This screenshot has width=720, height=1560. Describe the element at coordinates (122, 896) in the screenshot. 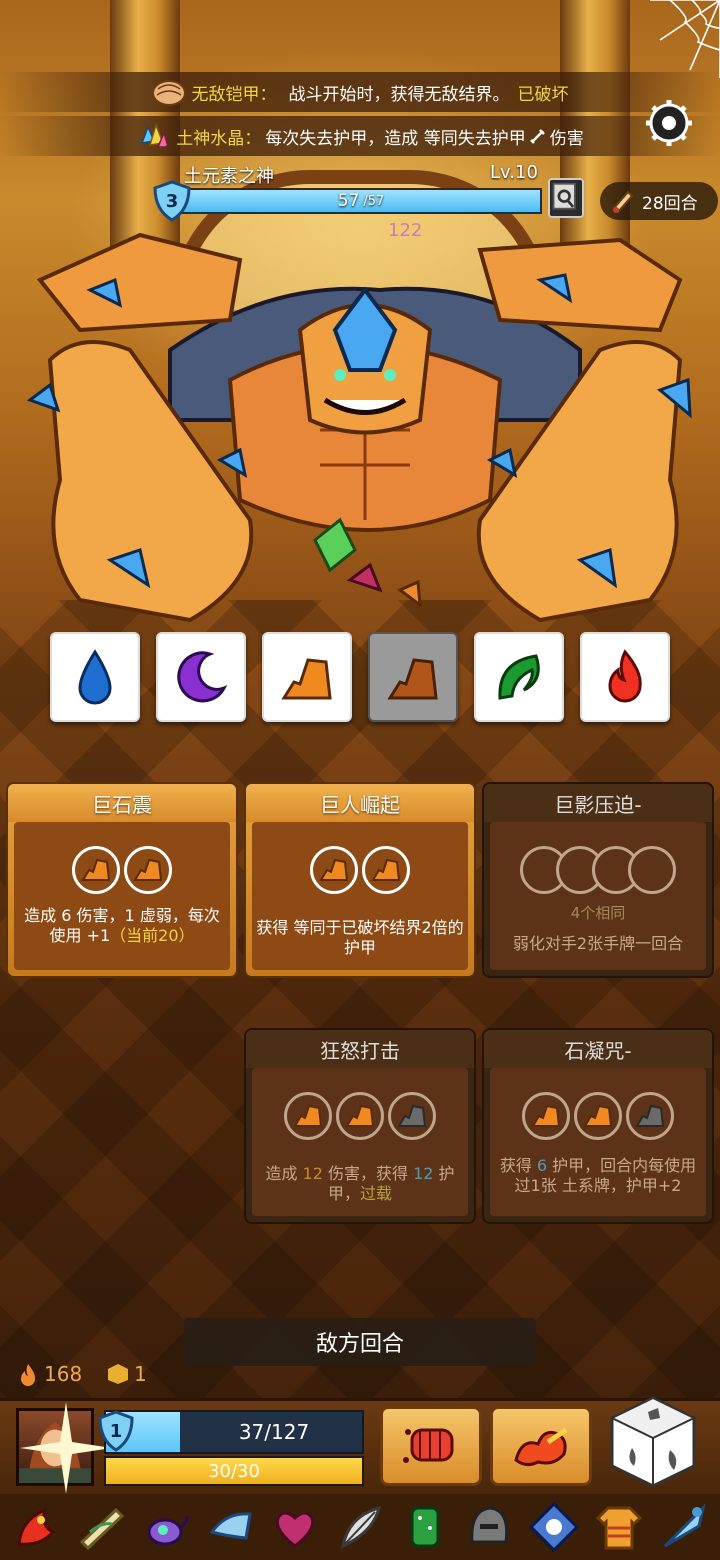

I see `card-body: 造成 6 伤害，1 虚弱，每次使用 +1（当前20）` at that location.